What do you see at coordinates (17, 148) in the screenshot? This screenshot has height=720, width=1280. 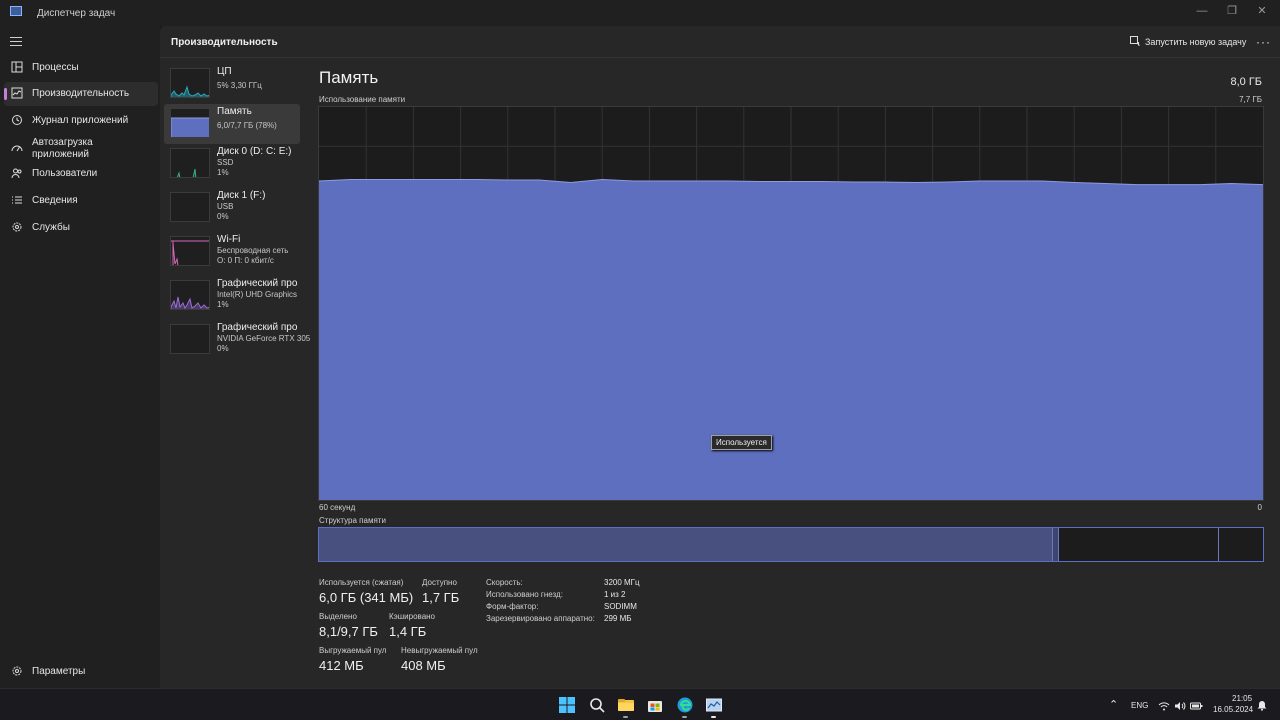 I see `startup-icon` at bounding box center [17, 148].